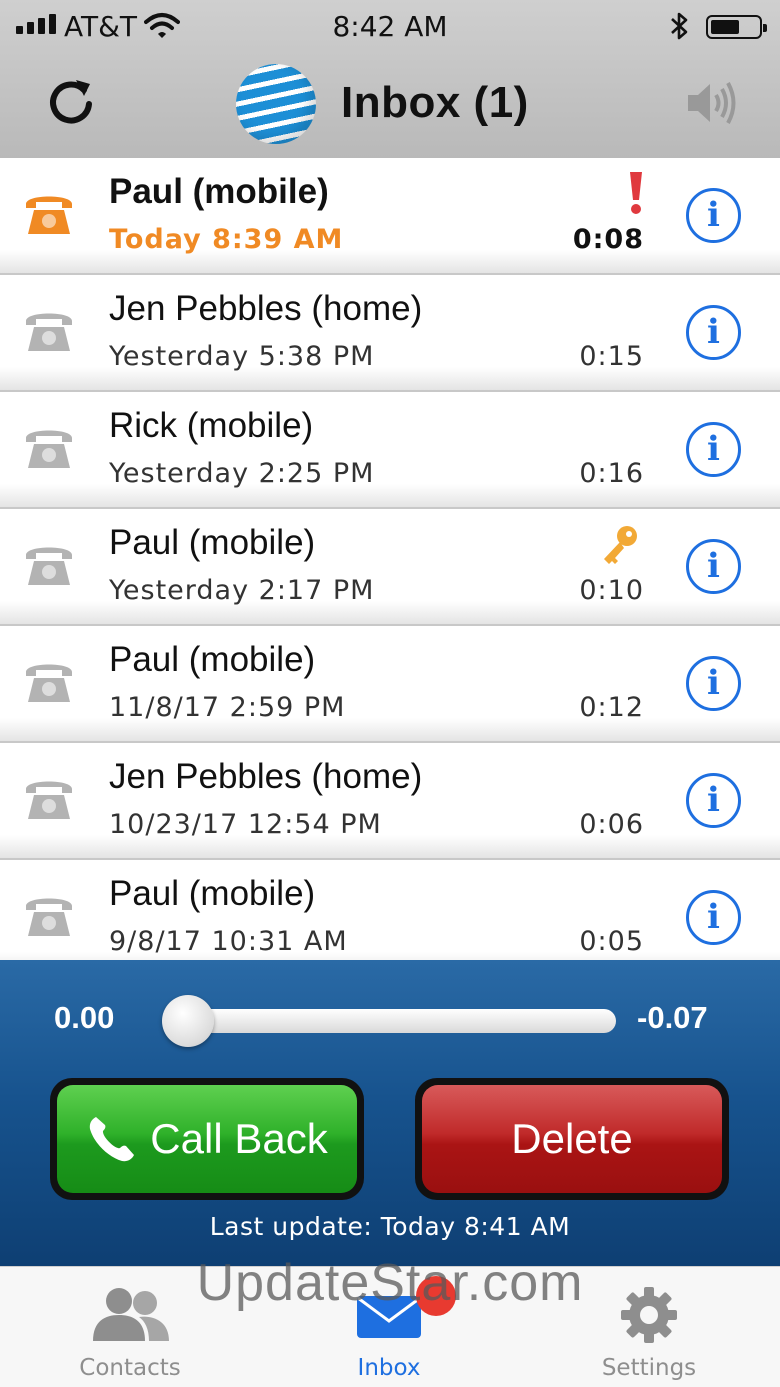 The image size is (780, 1387). What do you see at coordinates (611, 356) in the screenshot?
I see `message-duration: 0:15` at bounding box center [611, 356].